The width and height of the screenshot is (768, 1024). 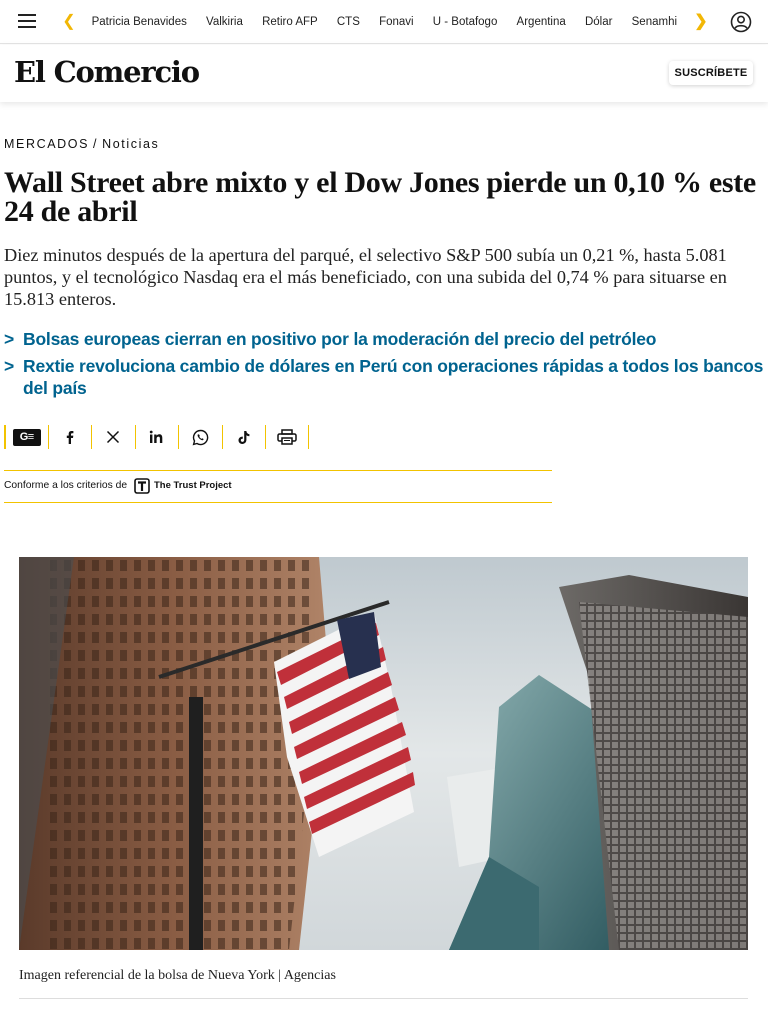 I want to click on nav-link-dolar: Dólar, so click(x=598, y=22).